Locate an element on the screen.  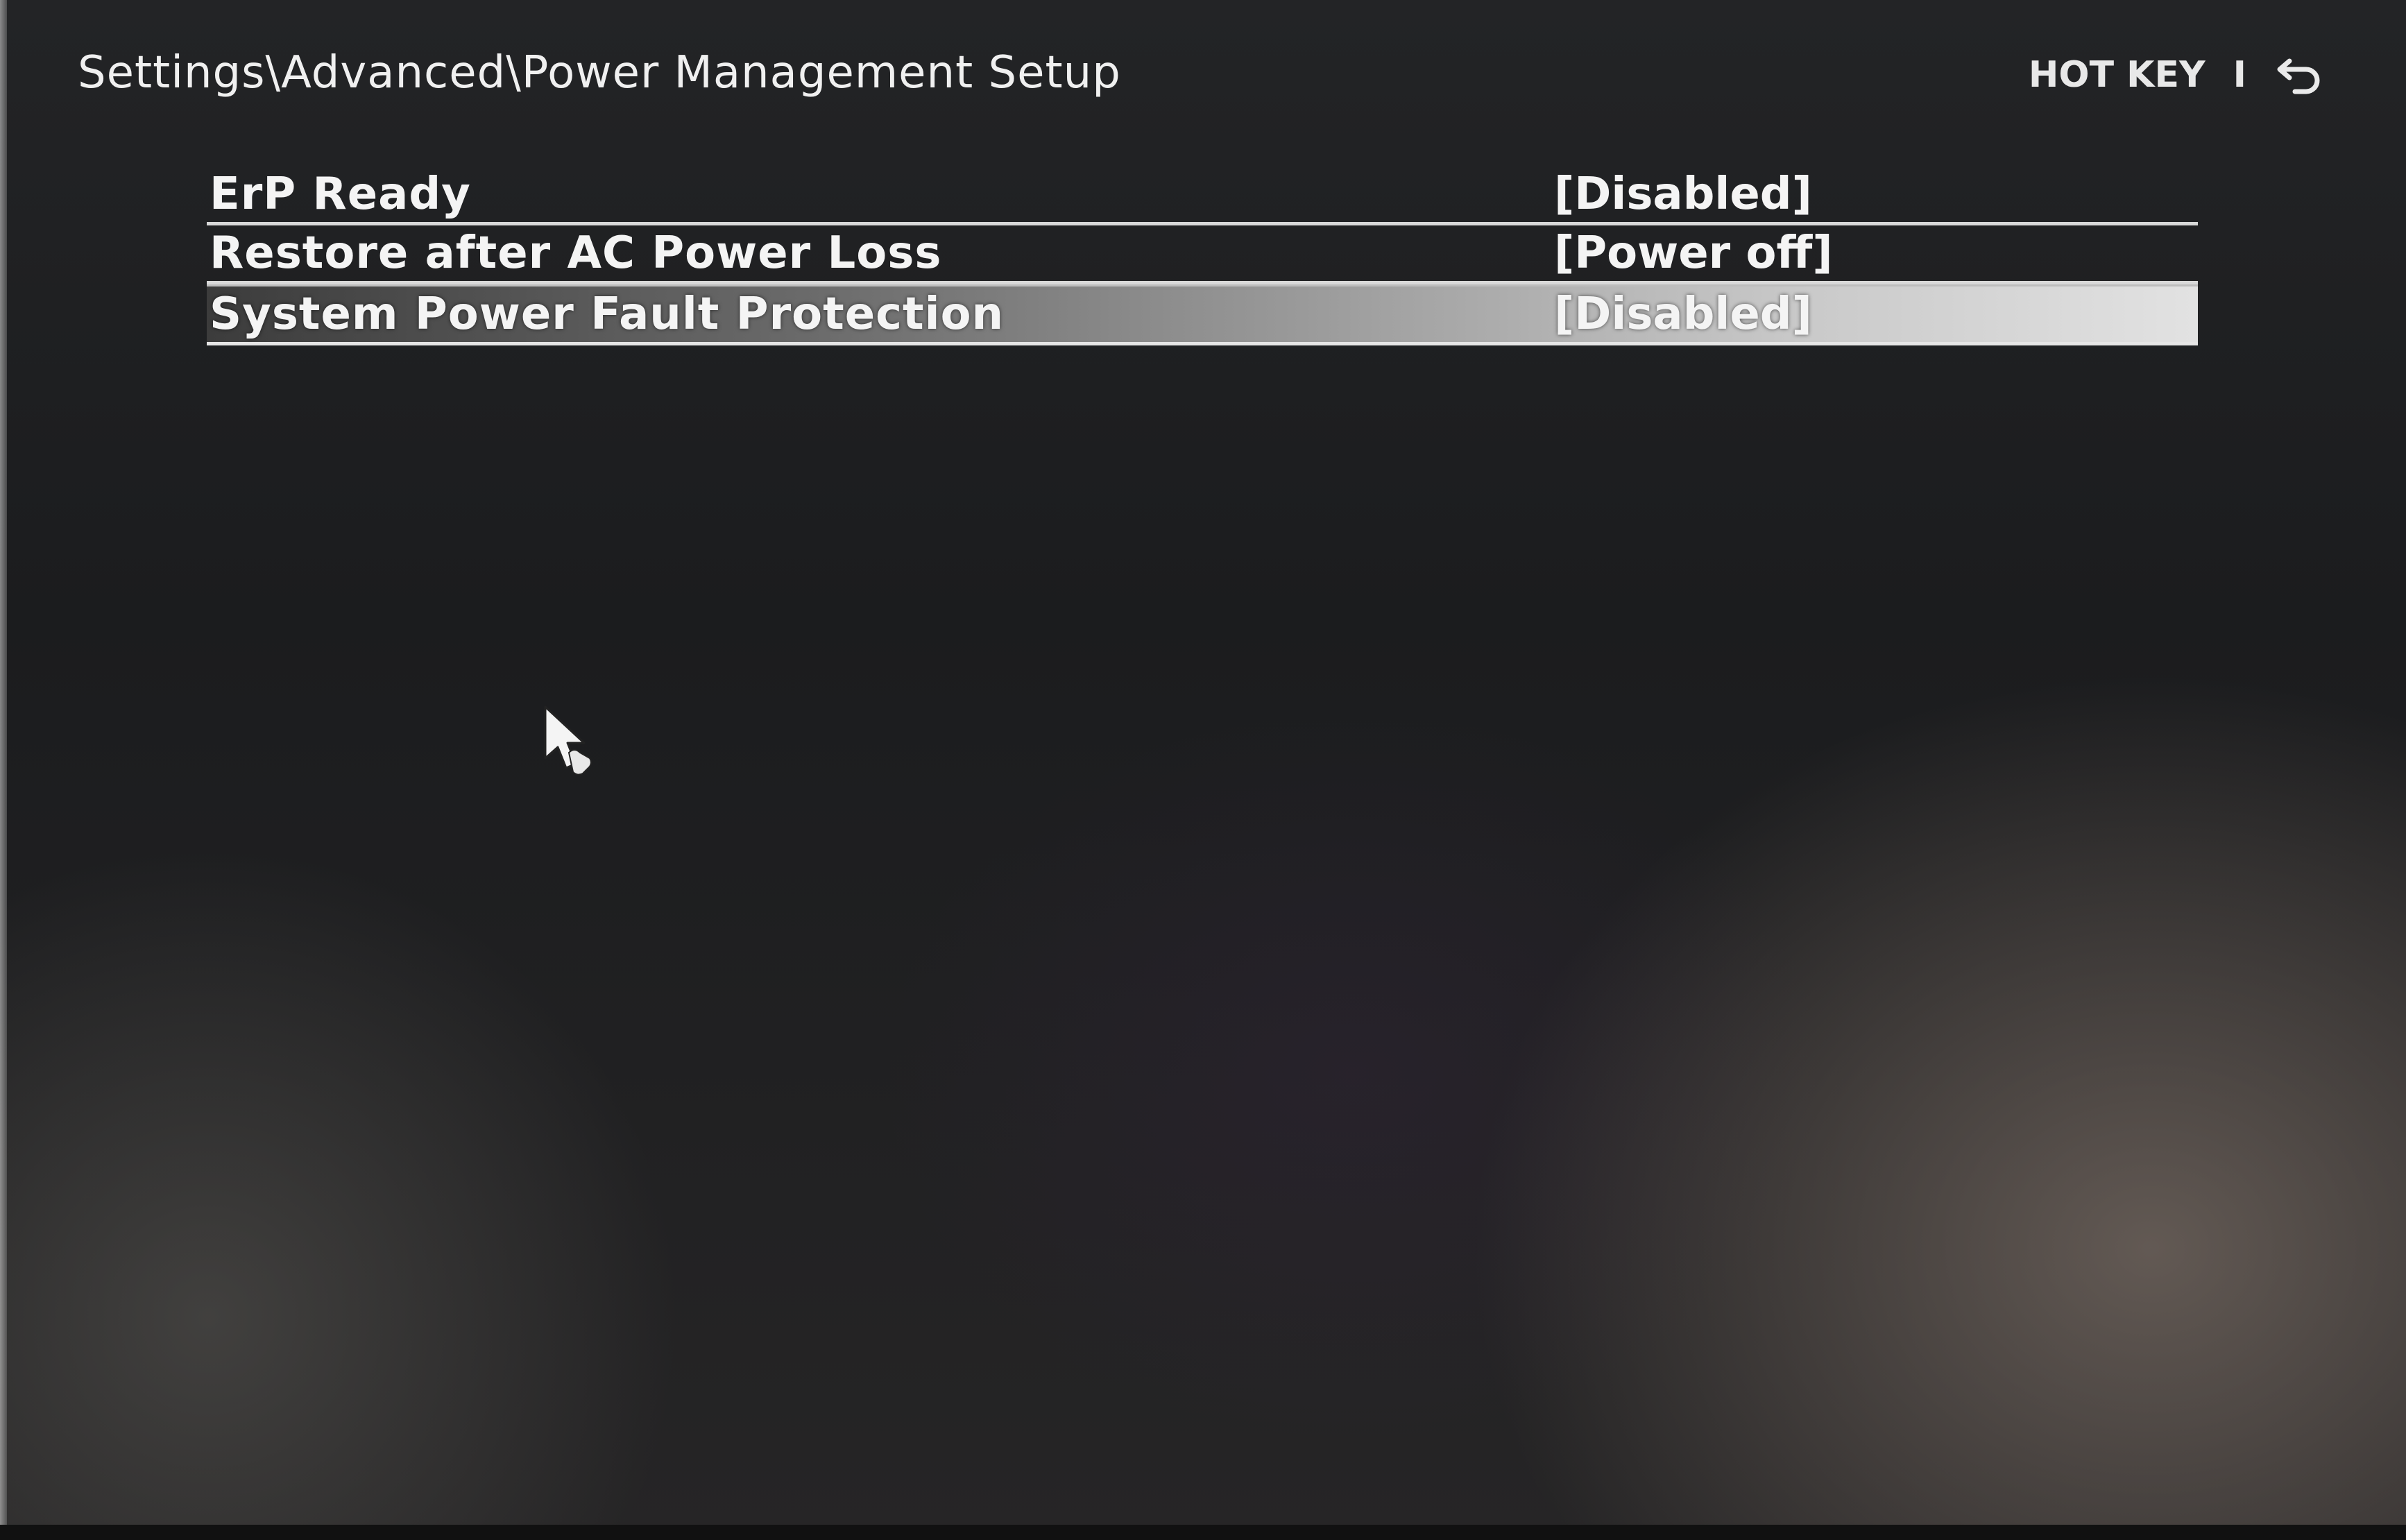
setting-value: [Power off] is located at coordinates (1693, 253).